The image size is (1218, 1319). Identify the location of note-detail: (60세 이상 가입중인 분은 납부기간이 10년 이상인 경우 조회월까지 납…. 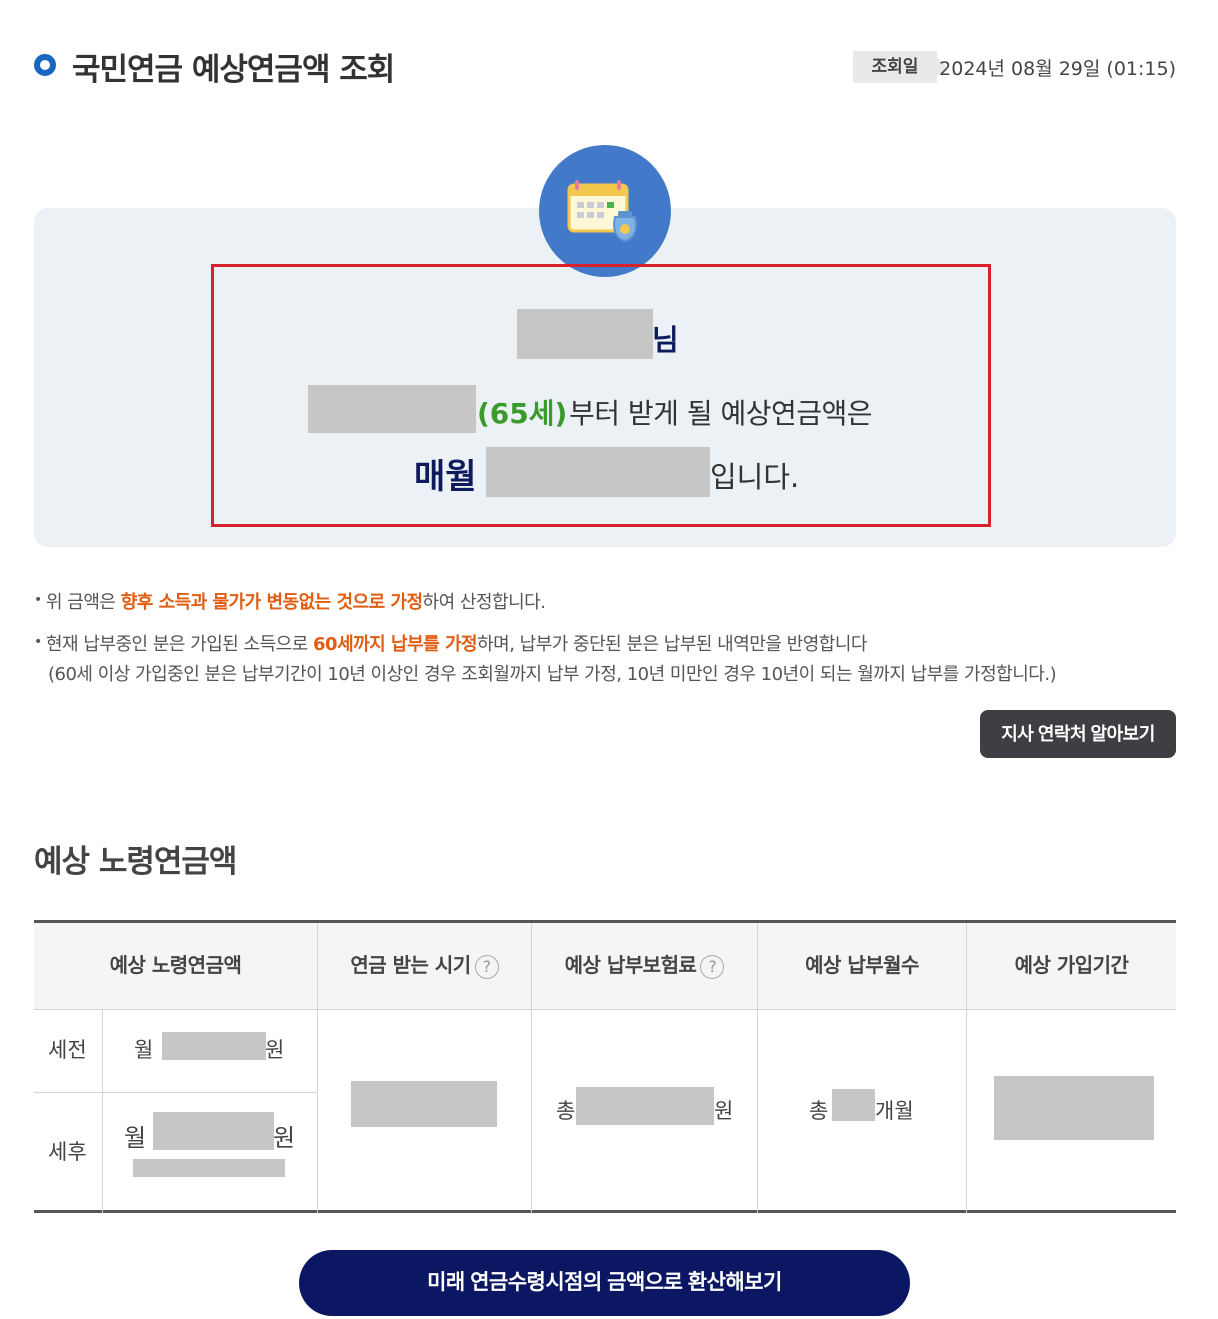
(552, 674).